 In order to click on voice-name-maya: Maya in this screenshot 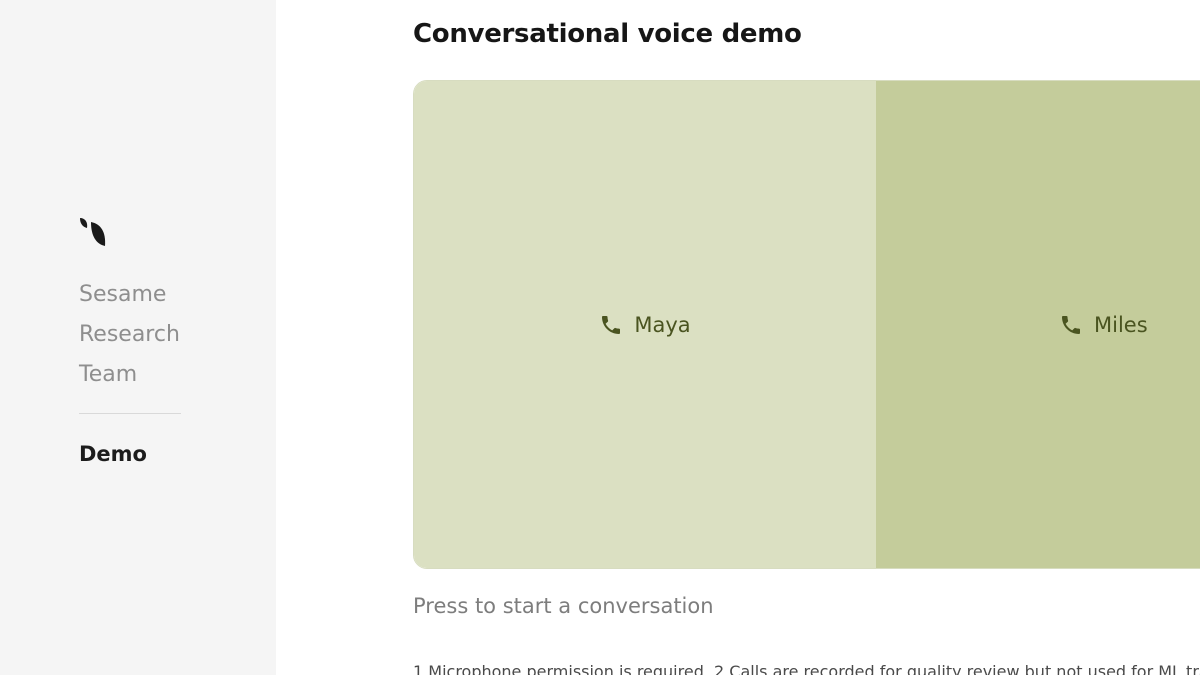, I will do `click(662, 324)`.